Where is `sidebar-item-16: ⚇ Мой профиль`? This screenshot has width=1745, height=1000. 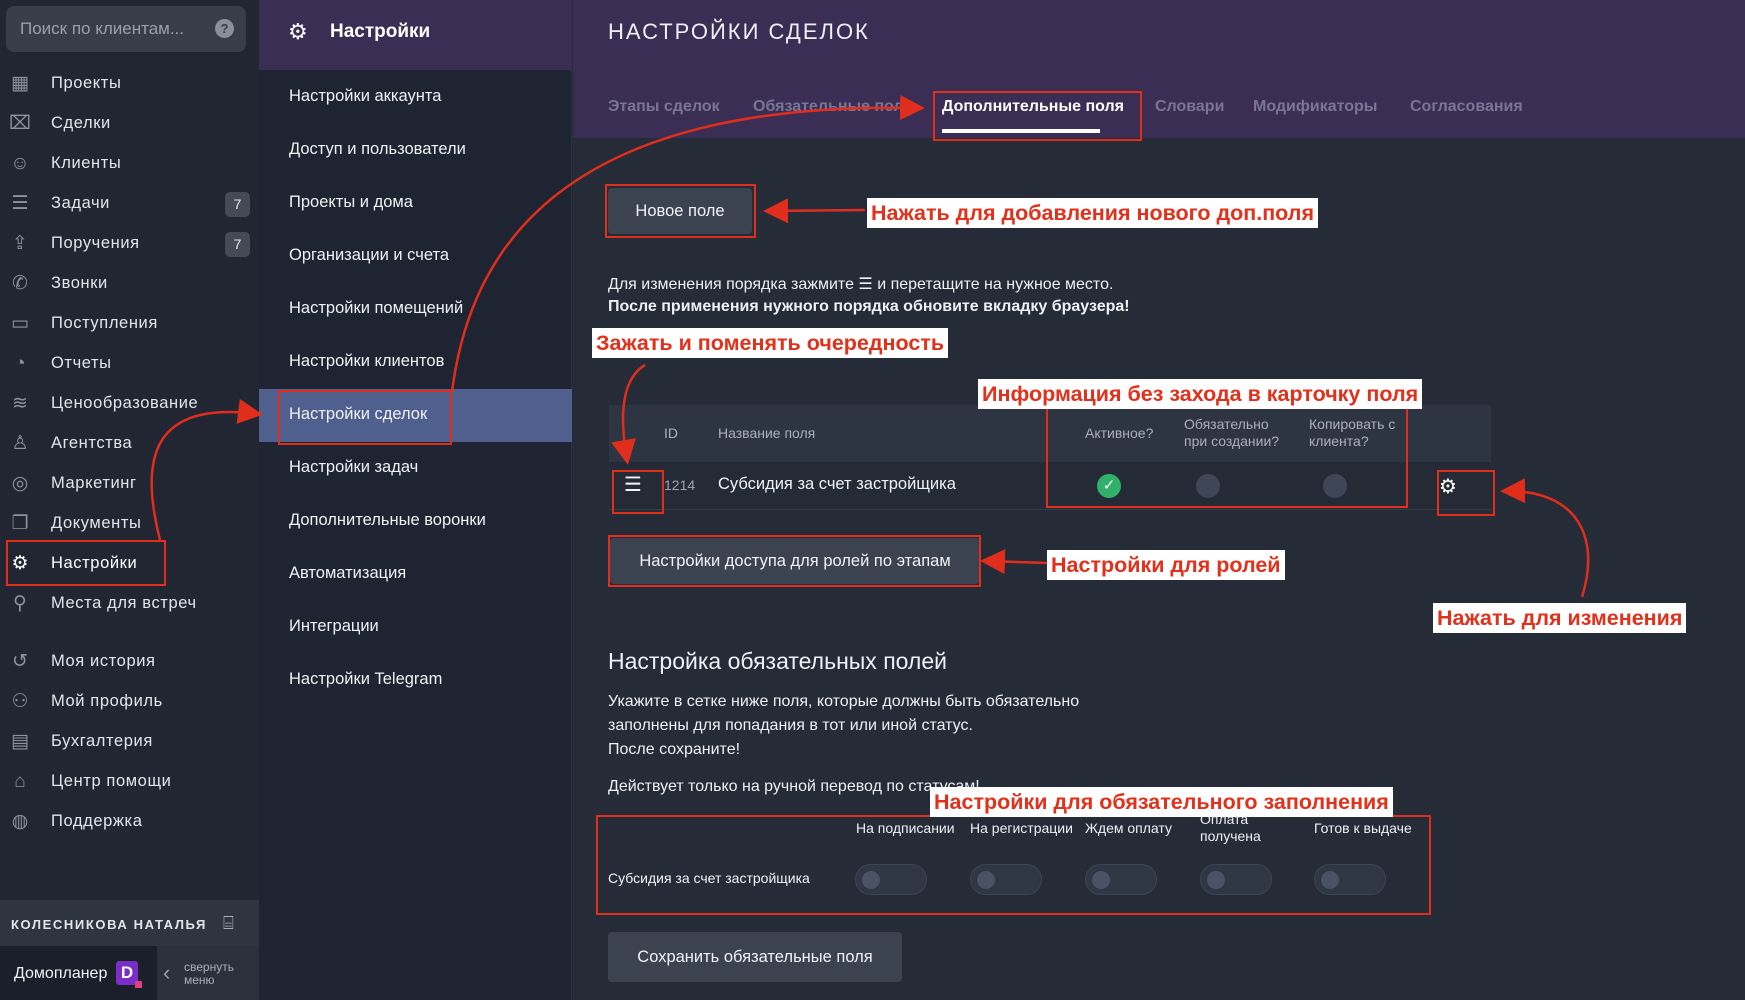 sidebar-item-16: ⚇ Мой профиль is located at coordinates (129, 702).